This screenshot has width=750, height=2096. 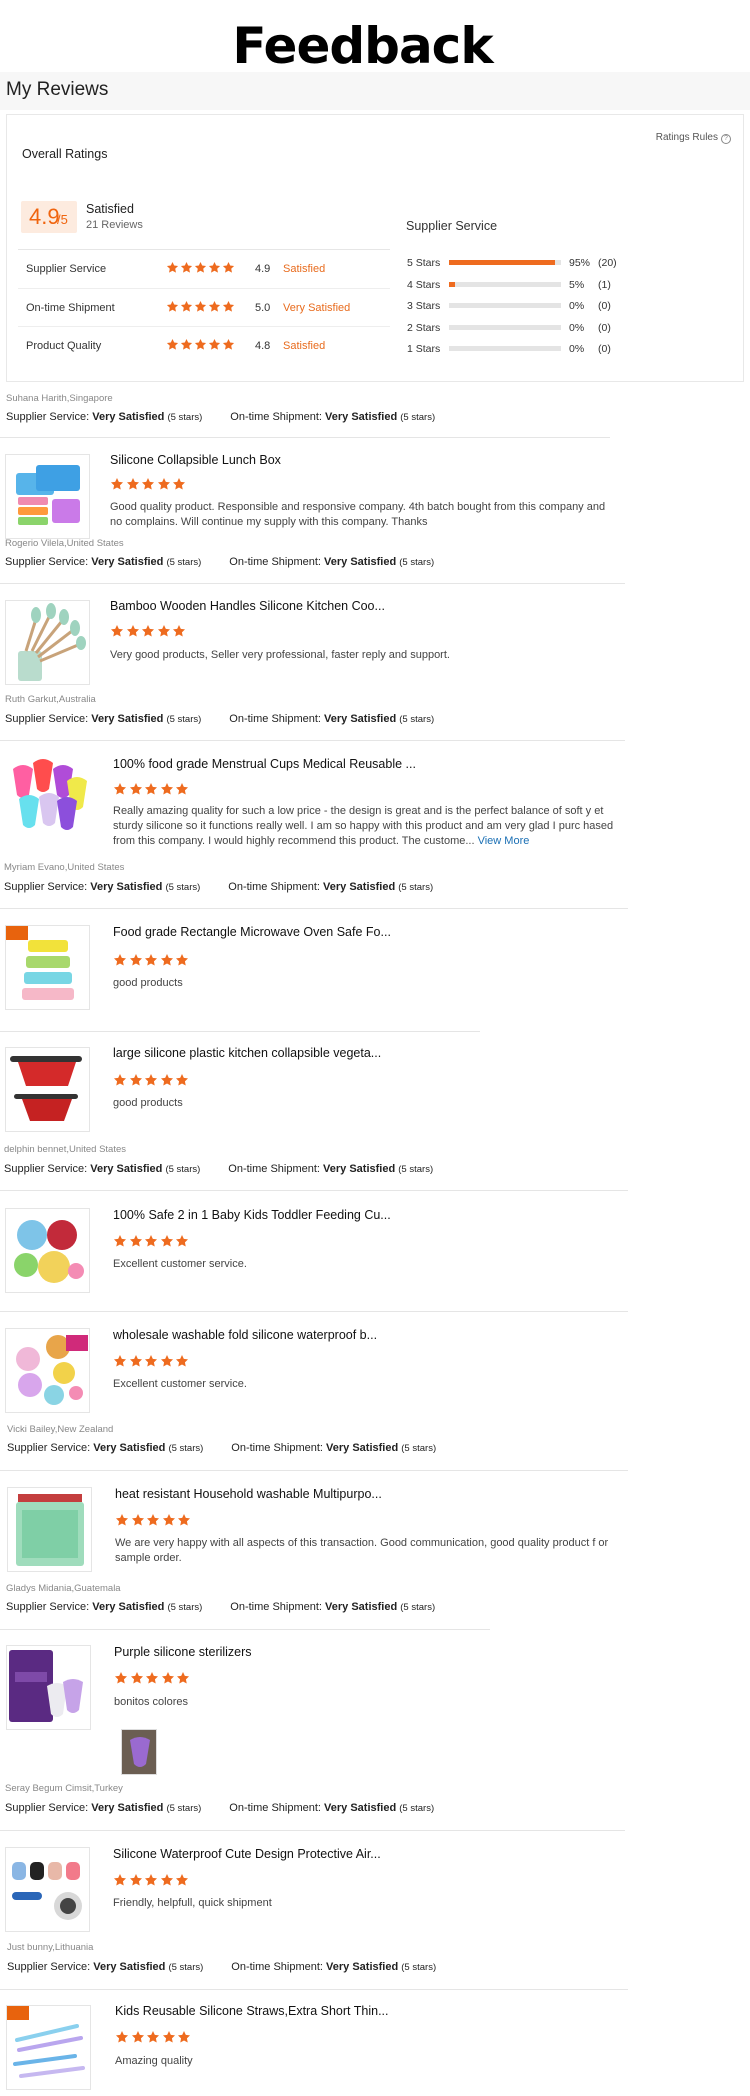 What do you see at coordinates (263, 346) in the screenshot?
I see `metric-score: 4.8` at bounding box center [263, 346].